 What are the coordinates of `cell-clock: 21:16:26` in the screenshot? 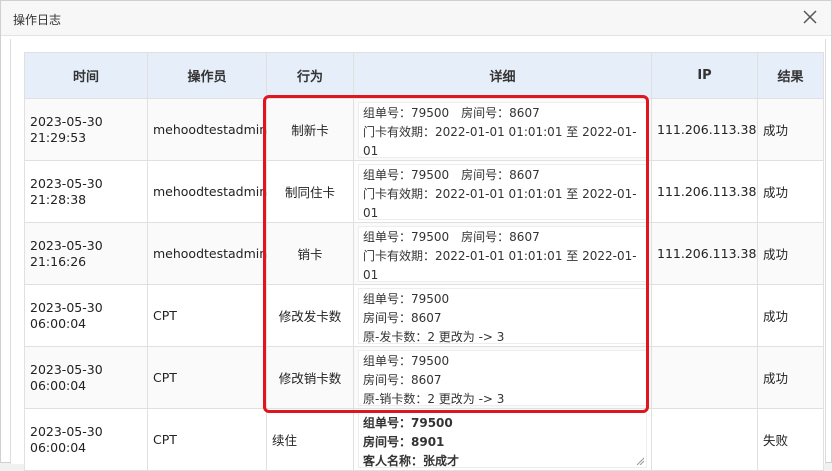 It's located at (58, 261).